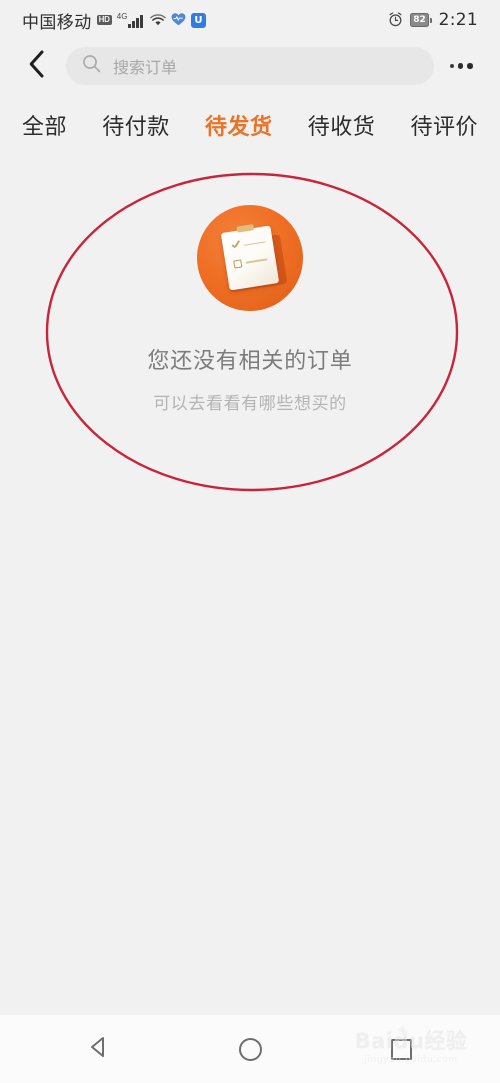 The width and height of the screenshot is (500, 1083). Describe the element at coordinates (145, 67) in the screenshot. I see `search-placeholder-label: 搜索订单` at that location.